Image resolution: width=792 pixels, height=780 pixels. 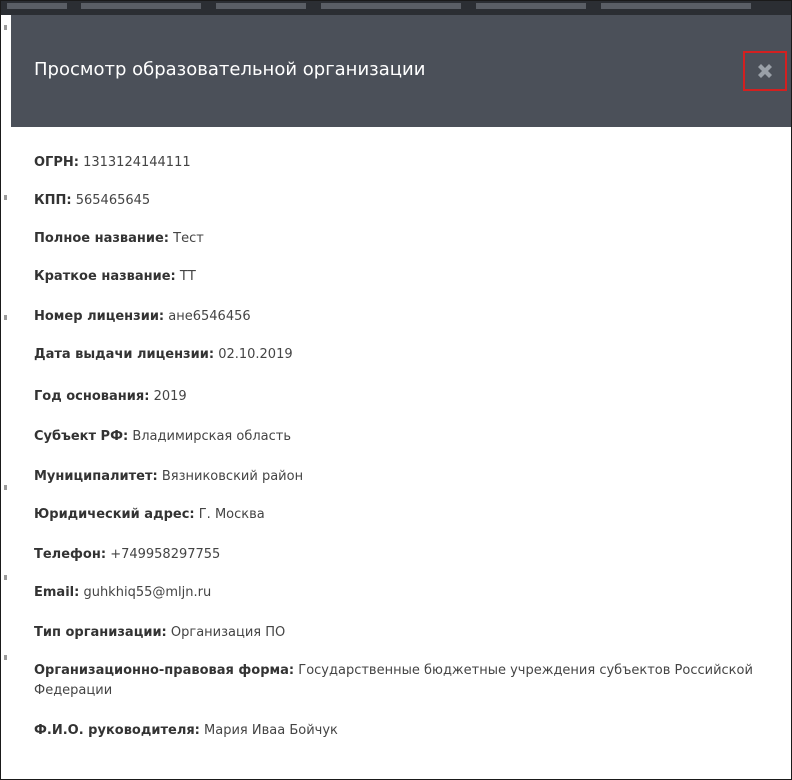 I want to click on field-short-name: Краткое название: ТТ, so click(x=115, y=277).